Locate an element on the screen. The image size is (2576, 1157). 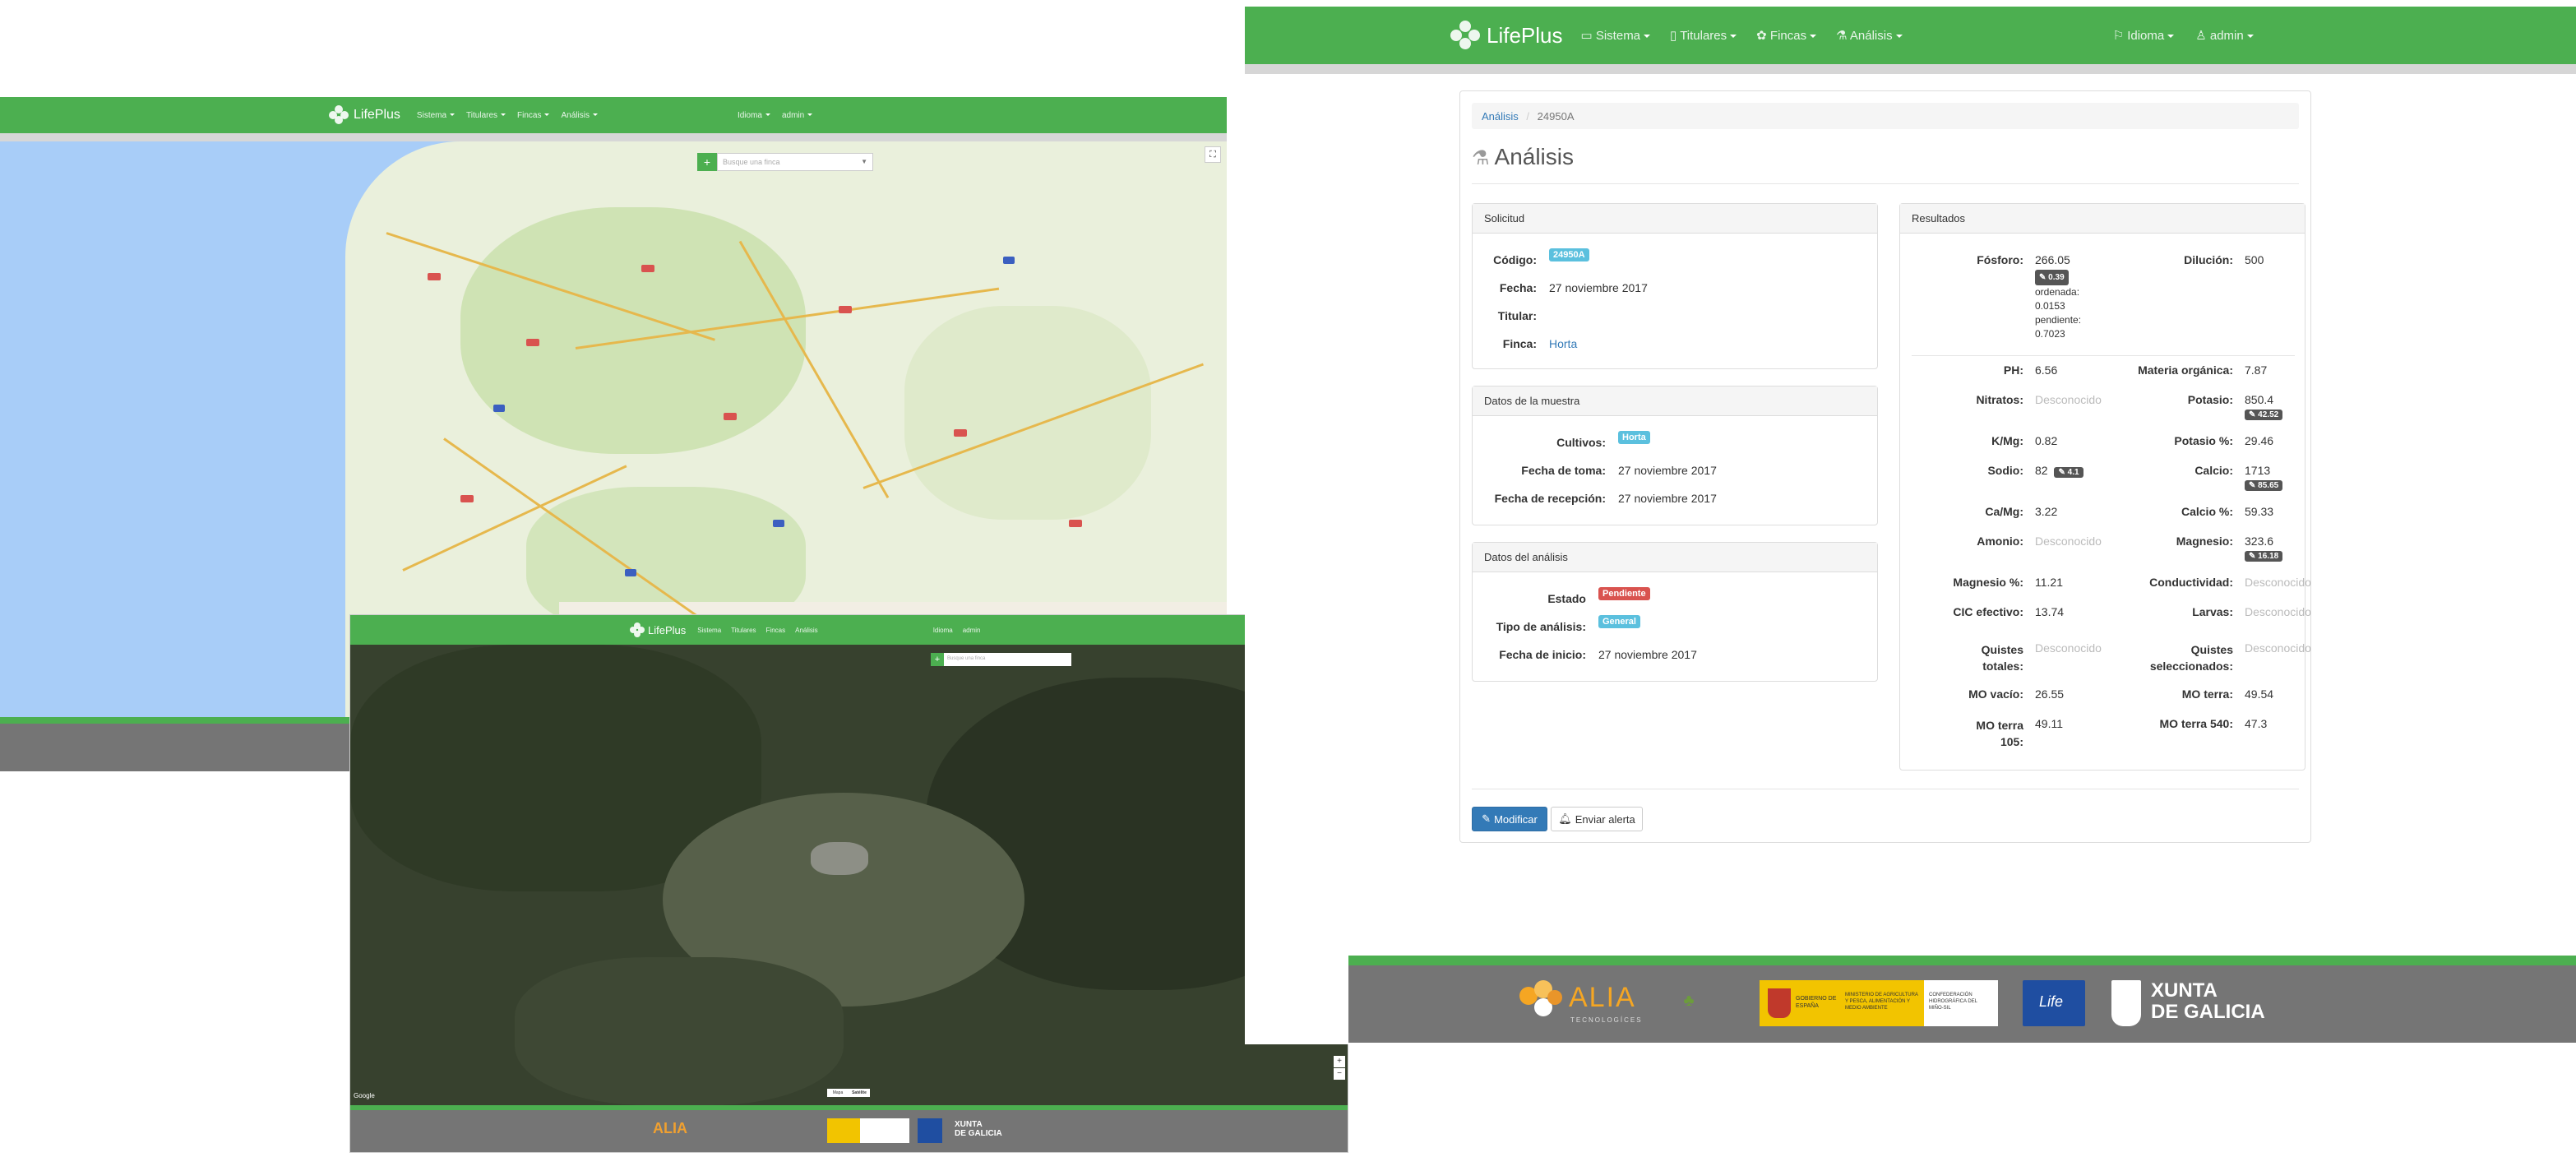
breadcrumb-link: Análisis is located at coordinates (1500, 116).